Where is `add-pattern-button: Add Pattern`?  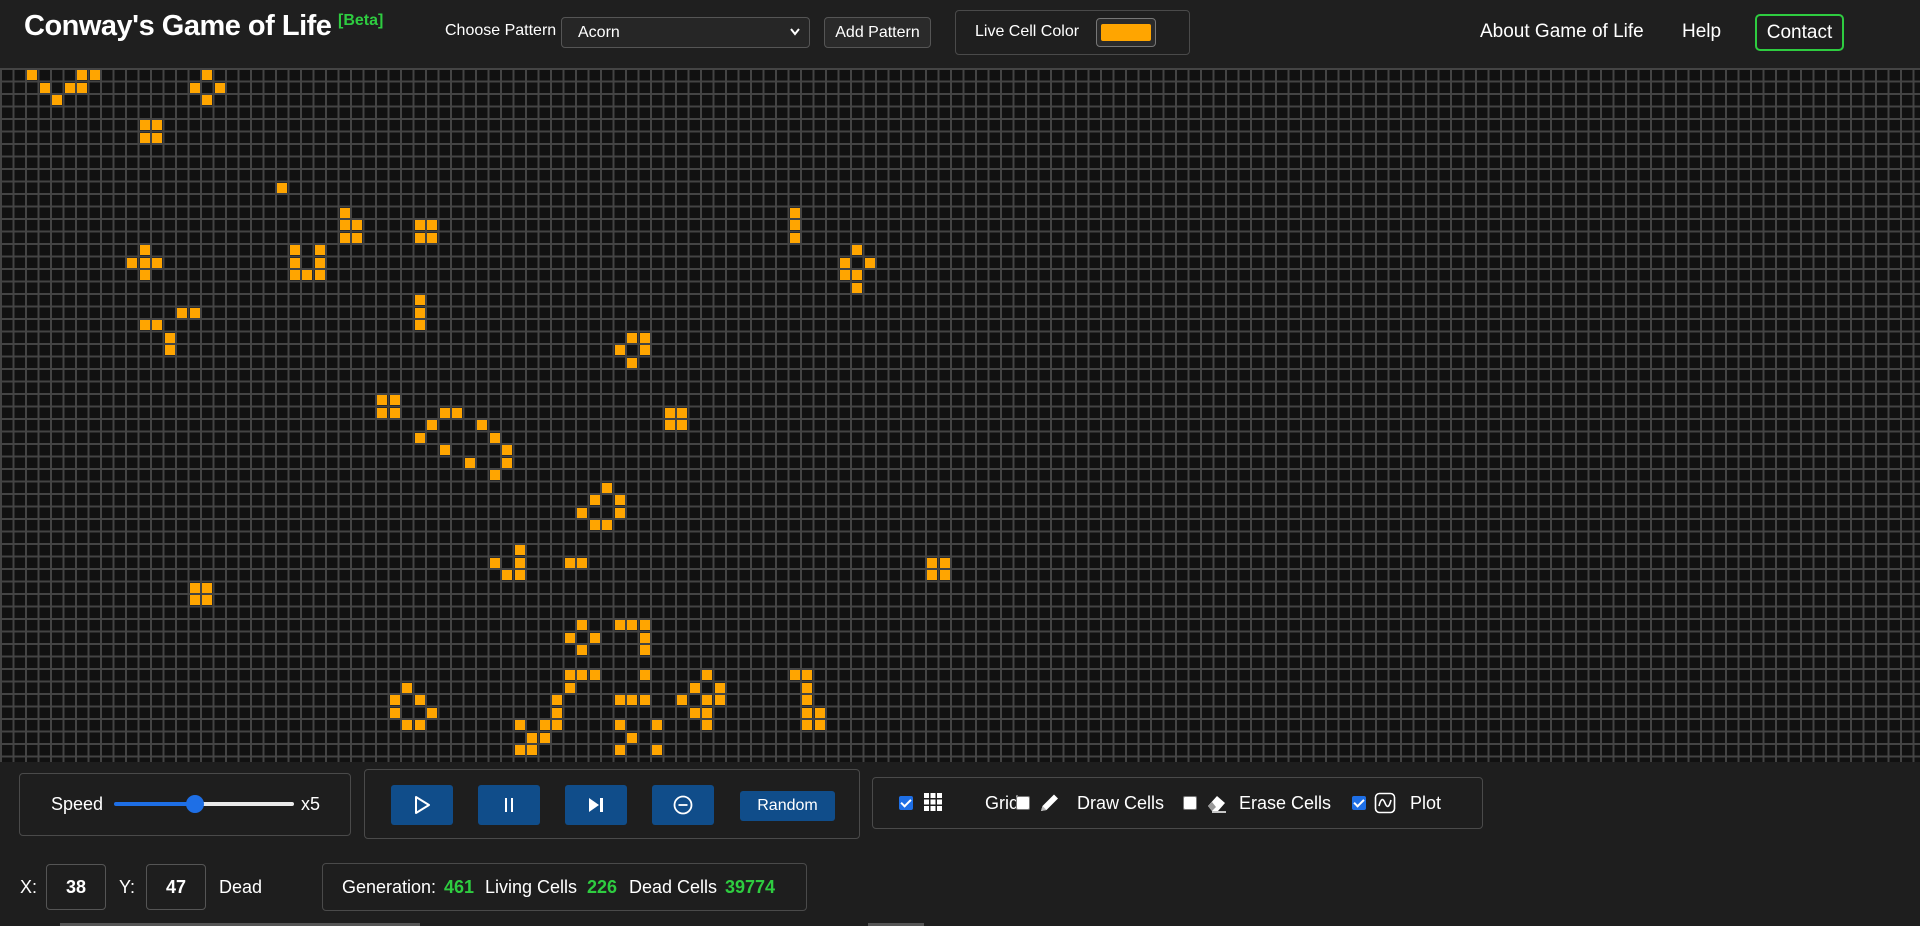
add-pattern-button: Add Pattern is located at coordinates (877, 32).